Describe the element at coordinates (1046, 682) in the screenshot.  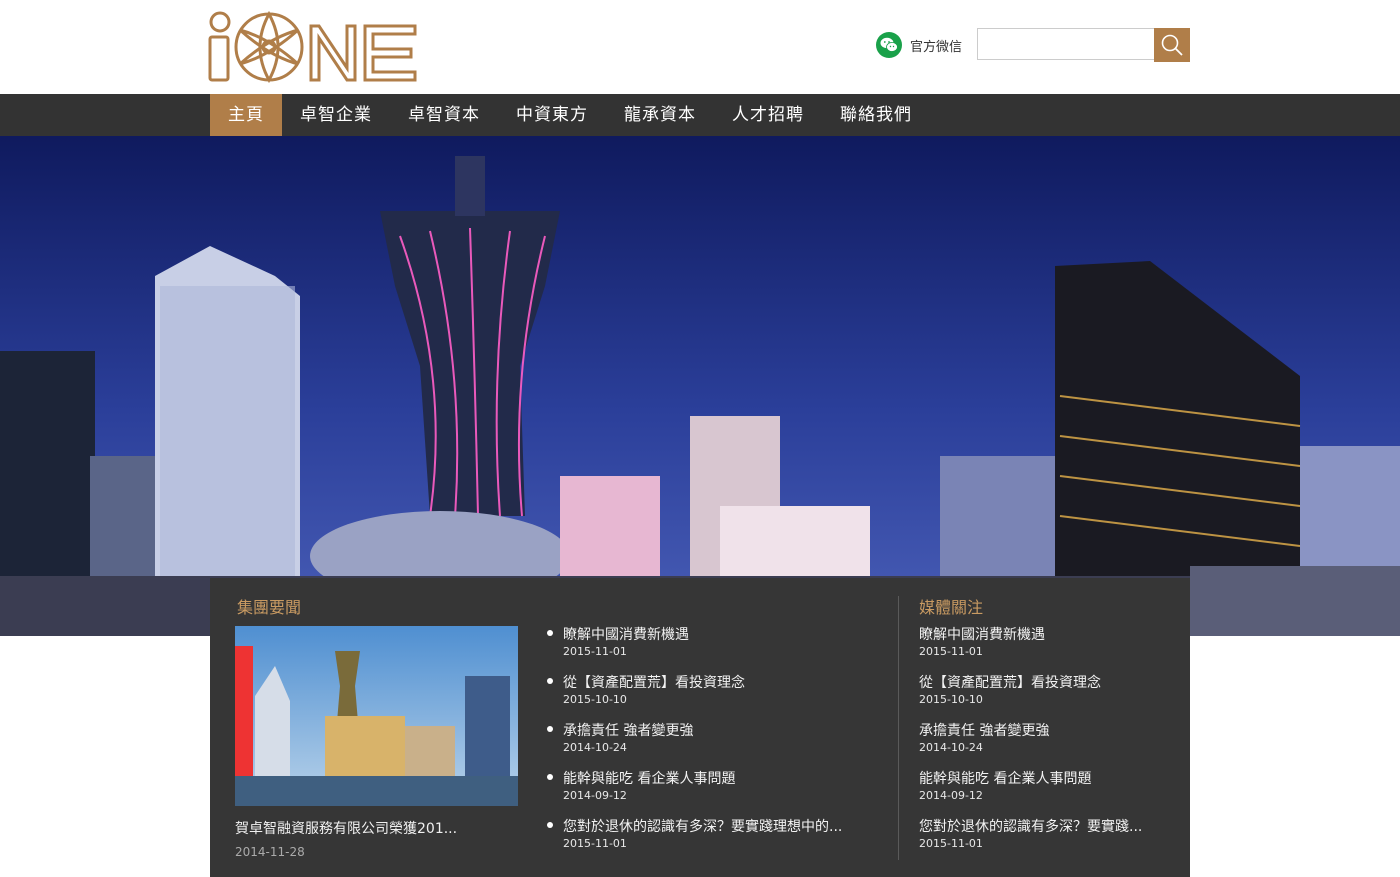
I see `media-item-title: 從【資產配置荒】看投資理念` at that location.